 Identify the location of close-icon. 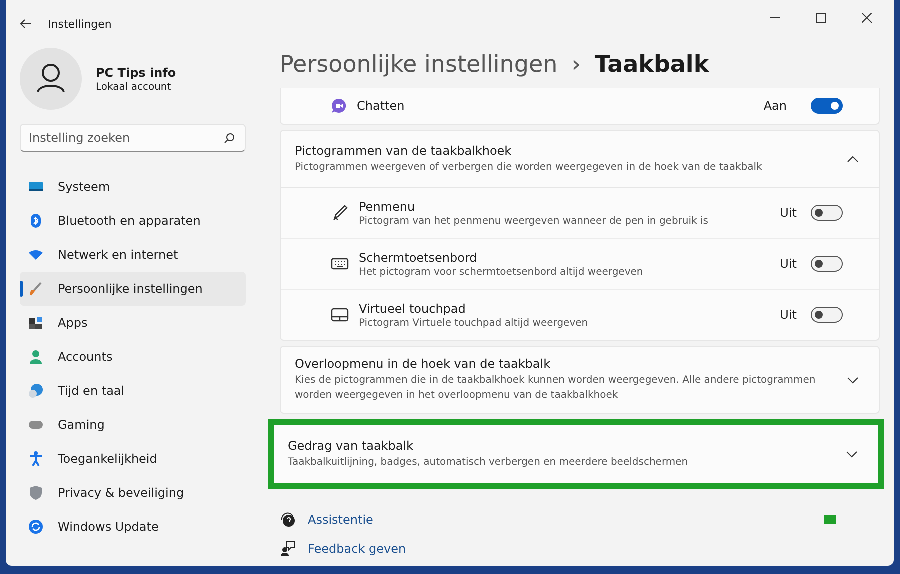
(867, 18).